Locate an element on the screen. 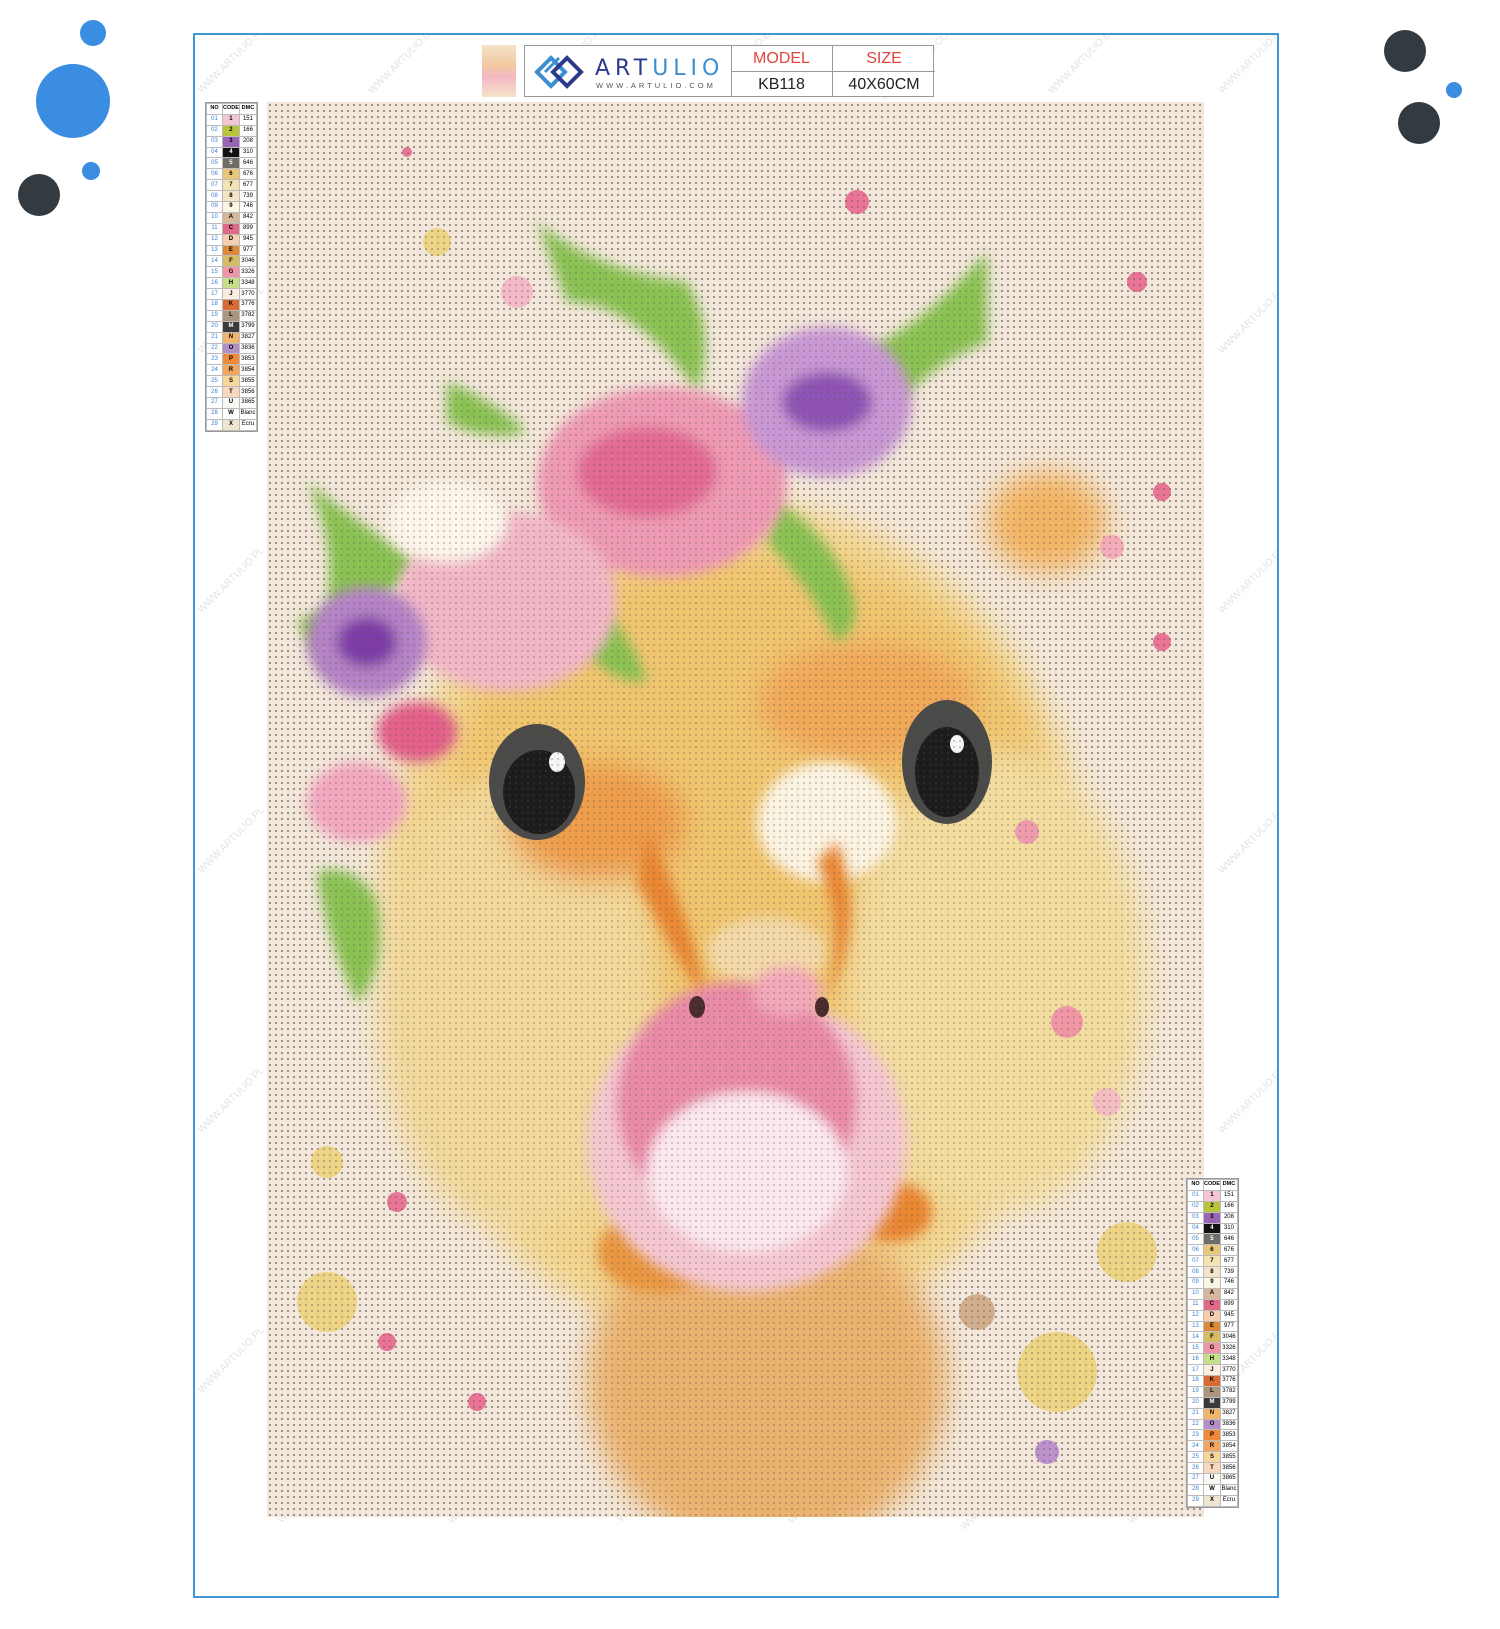 Image resolution: width=1500 pixels, height=1629 pixels. legend-header: DMC is located at coordinates (248, 109).